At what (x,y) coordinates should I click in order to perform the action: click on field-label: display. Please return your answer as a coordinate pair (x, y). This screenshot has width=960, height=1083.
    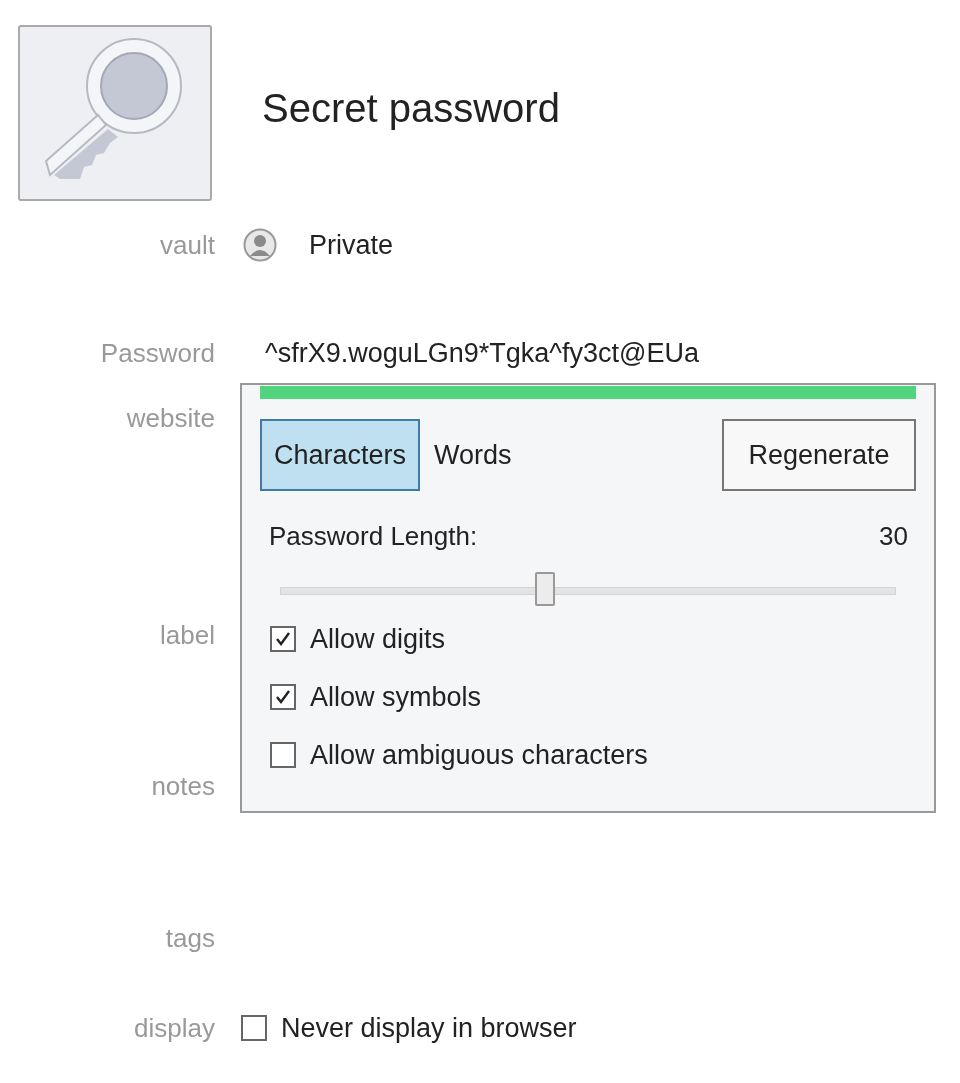
    Looking at the image, I should click on (174, 1028).